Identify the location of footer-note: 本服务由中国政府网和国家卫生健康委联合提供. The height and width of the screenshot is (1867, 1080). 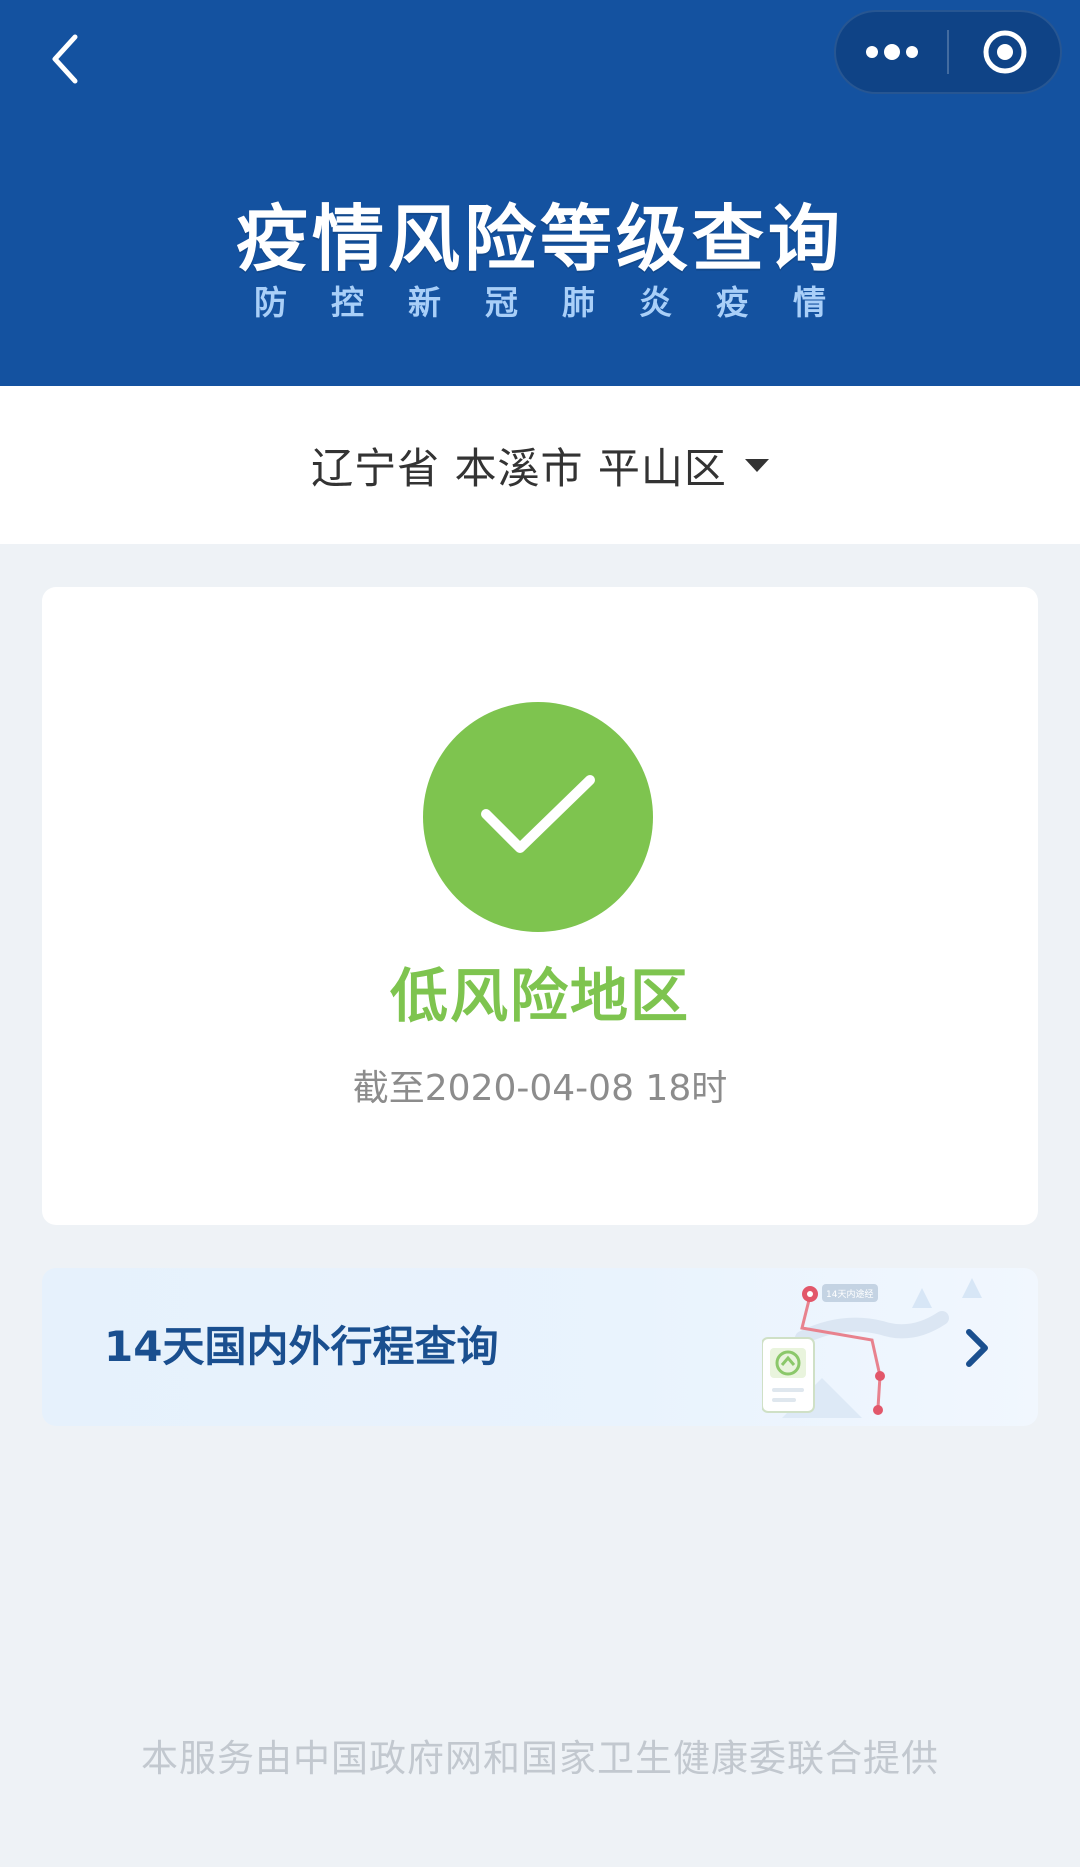
(540, 1758).